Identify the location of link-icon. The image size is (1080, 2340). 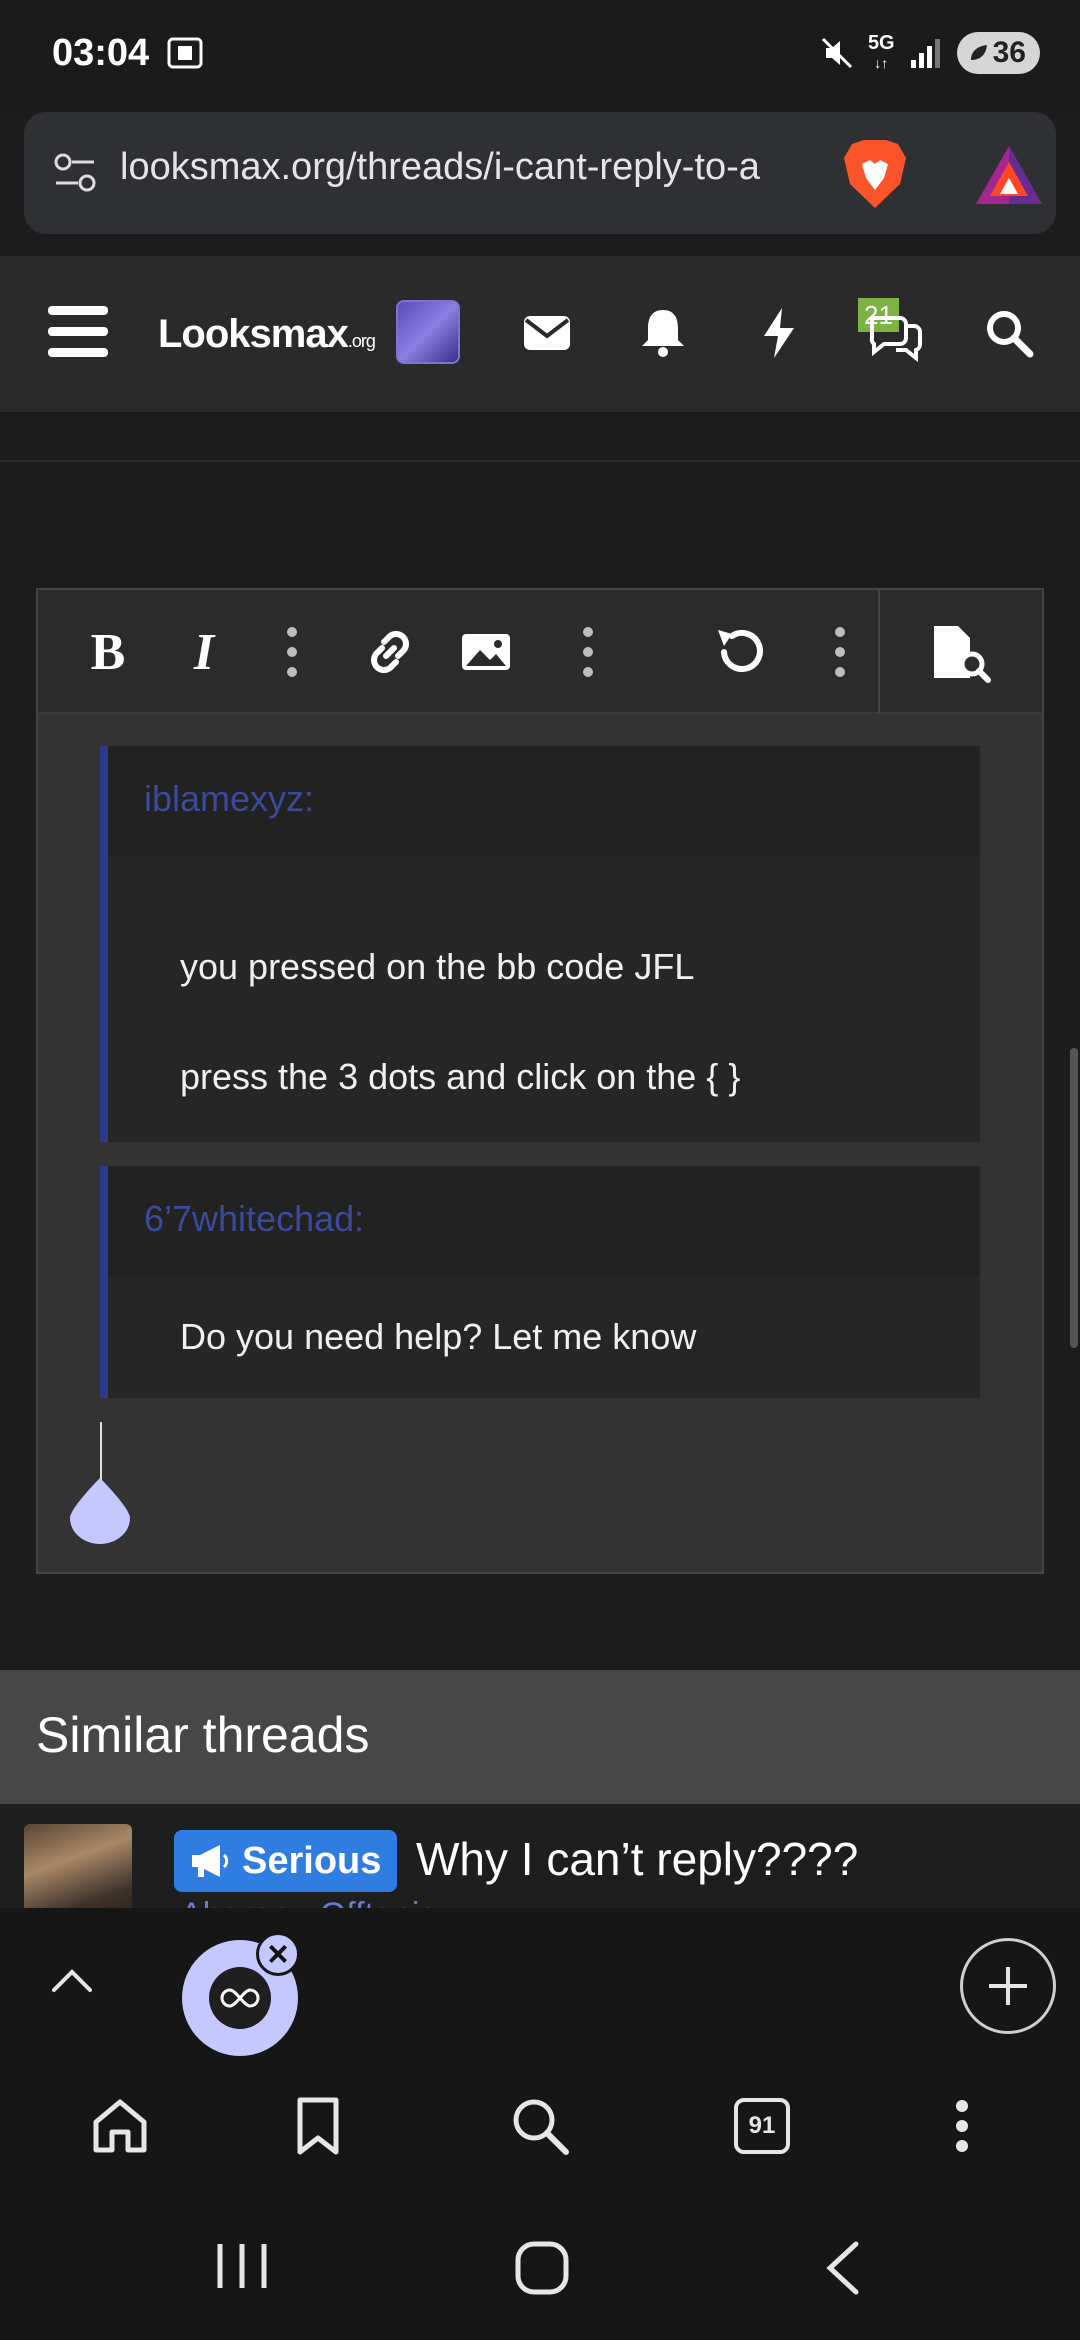
(390, 652).